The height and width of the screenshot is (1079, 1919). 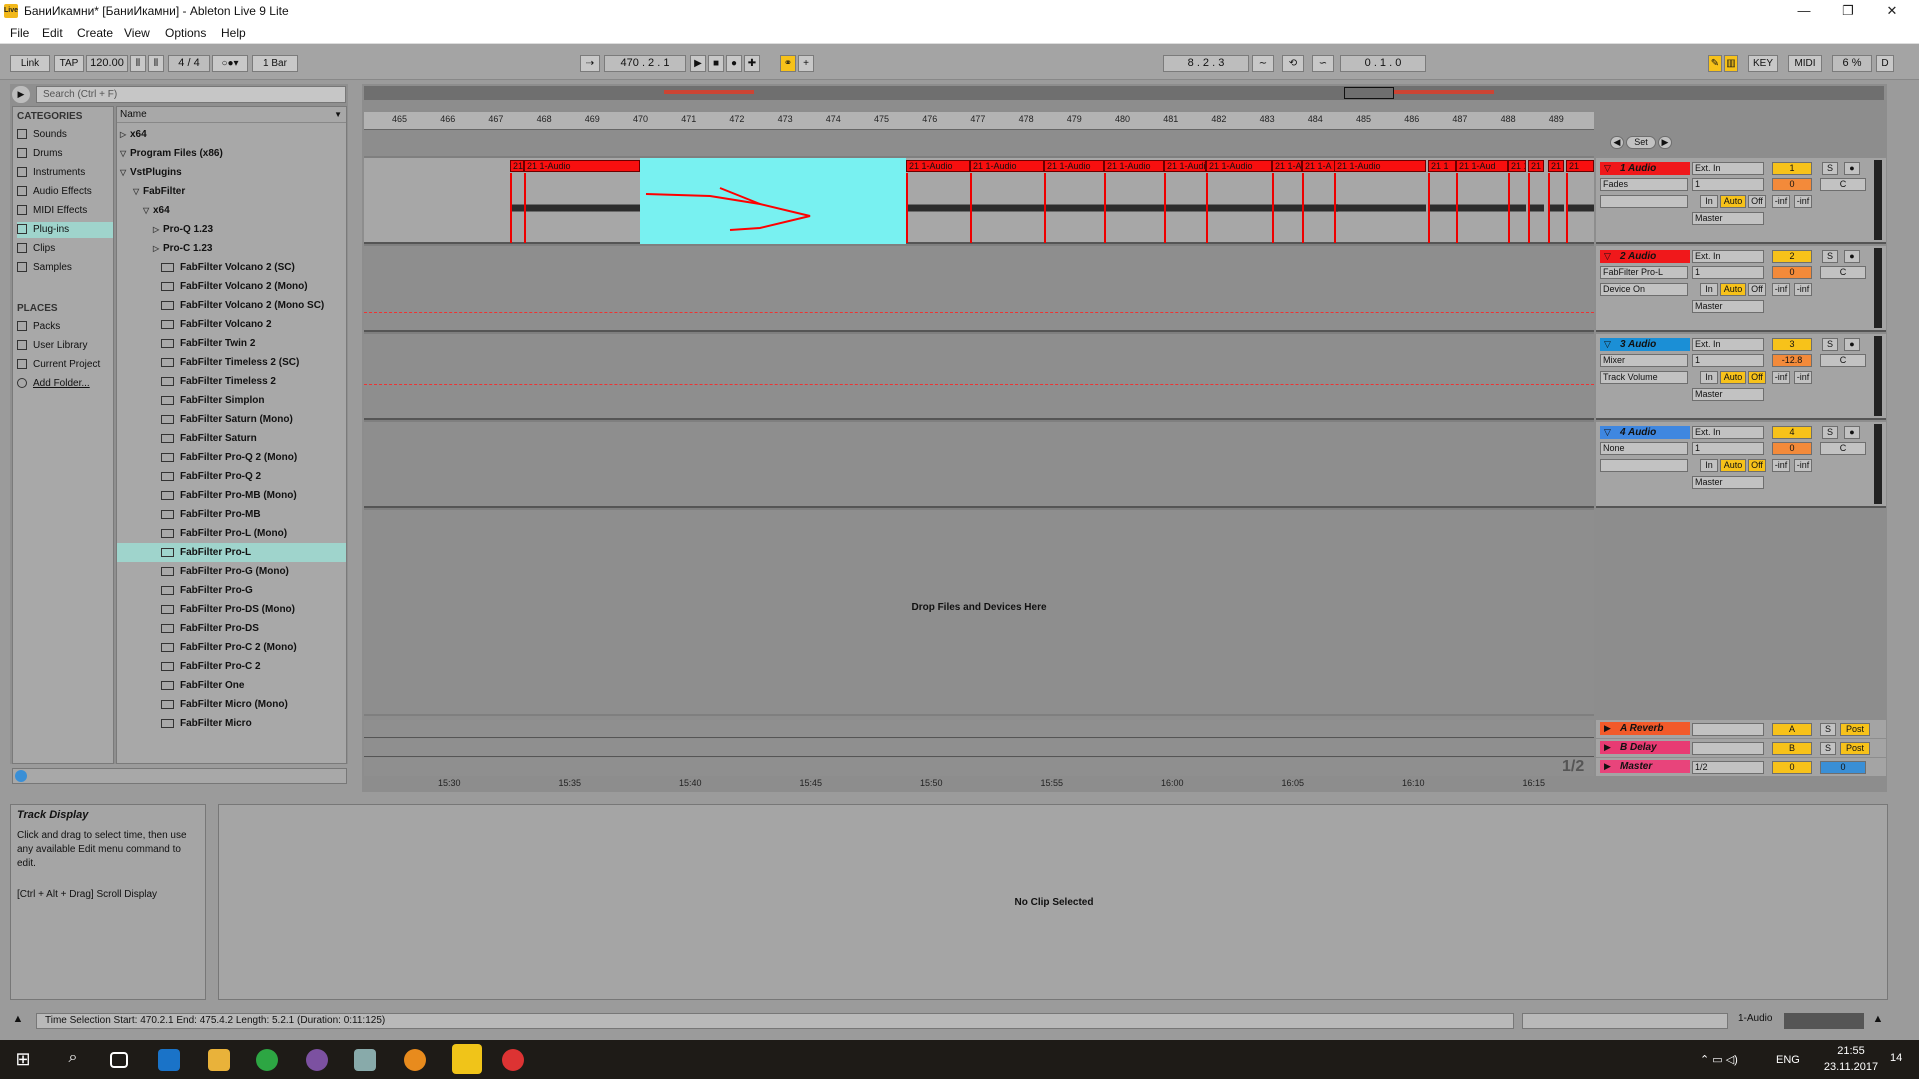 What do you see at coordinates (1641, 142) in the screenshot?
I see `set-locator-button: Set` at bounding box center [1641, 142].